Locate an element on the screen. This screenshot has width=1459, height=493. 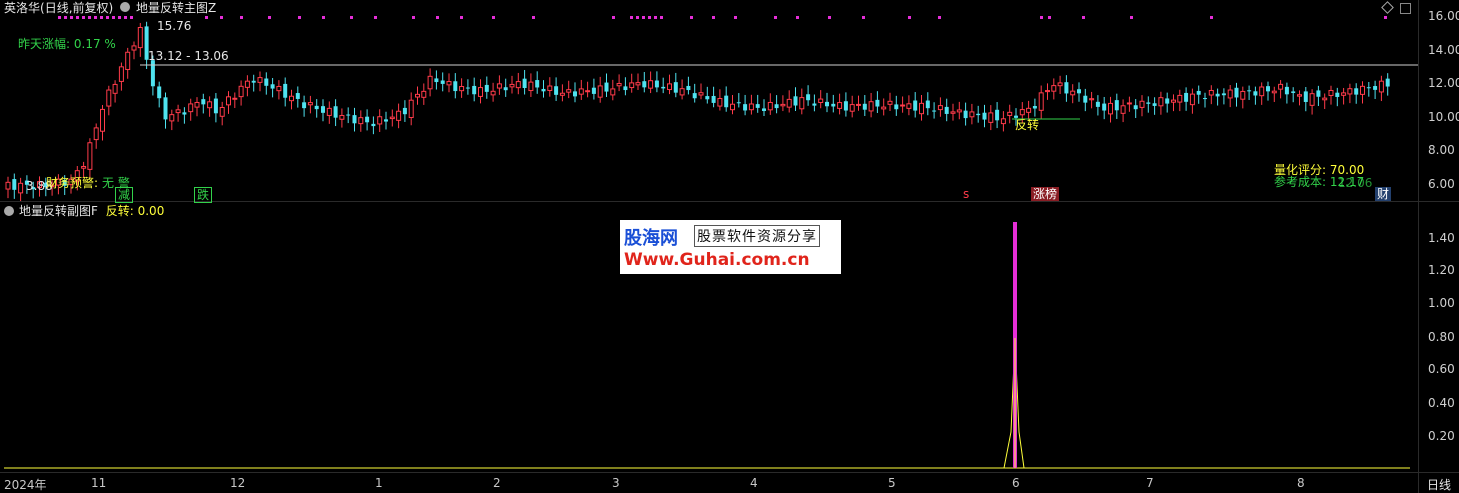
tag-zhangbang: 涨榜 is located at coordinates (1045, 194).